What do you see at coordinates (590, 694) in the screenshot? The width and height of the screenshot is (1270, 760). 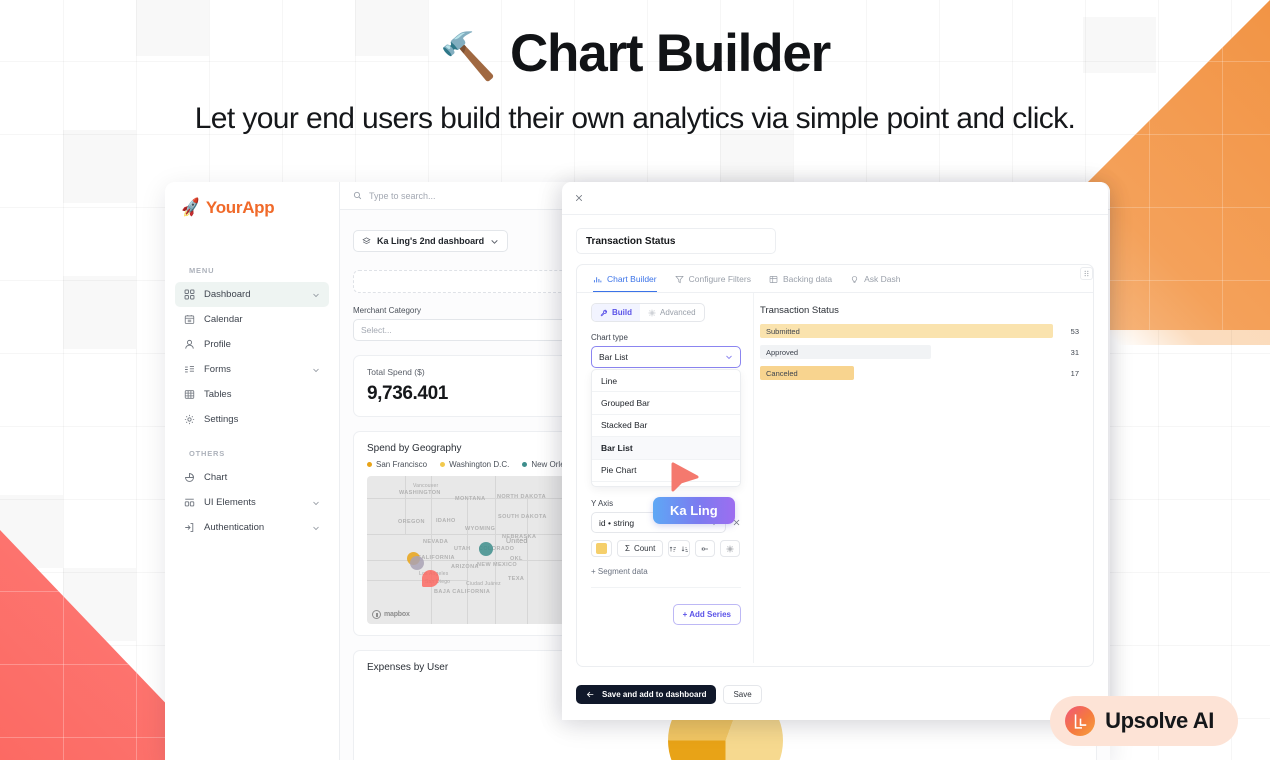 I see `arrow-left-icon` at bounding box center [590, 694].